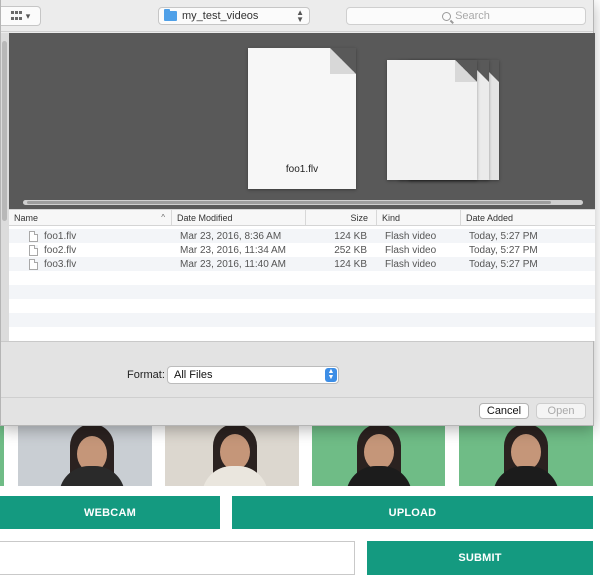 The width and height of the screenshot is (600, 584). What do you see at coordinates (466, 71) in the screenshot?
I see `page-fold-shade-front` at bounding box center [466, 71].